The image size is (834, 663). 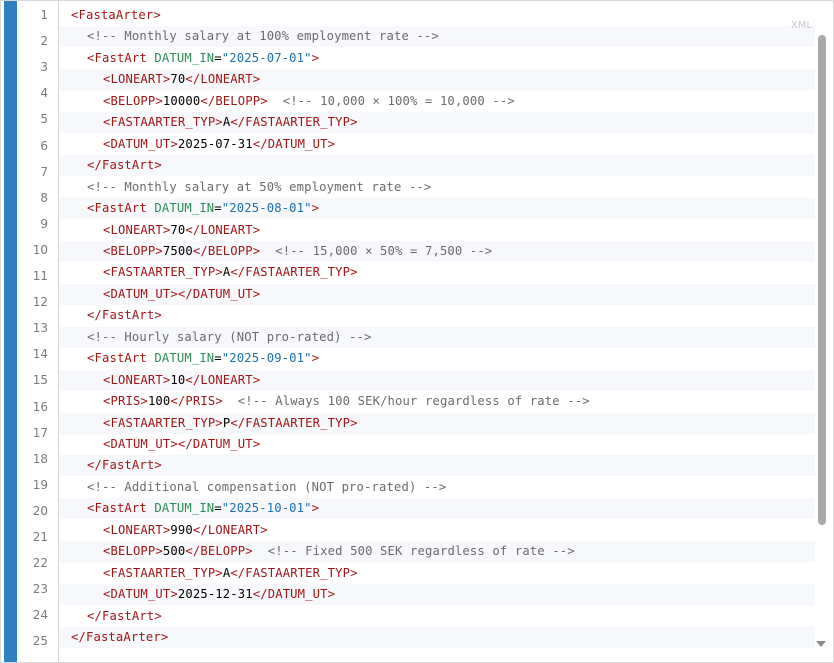 I want to click on code-line-close: </FastaArter>, so click(x=119, y=637).